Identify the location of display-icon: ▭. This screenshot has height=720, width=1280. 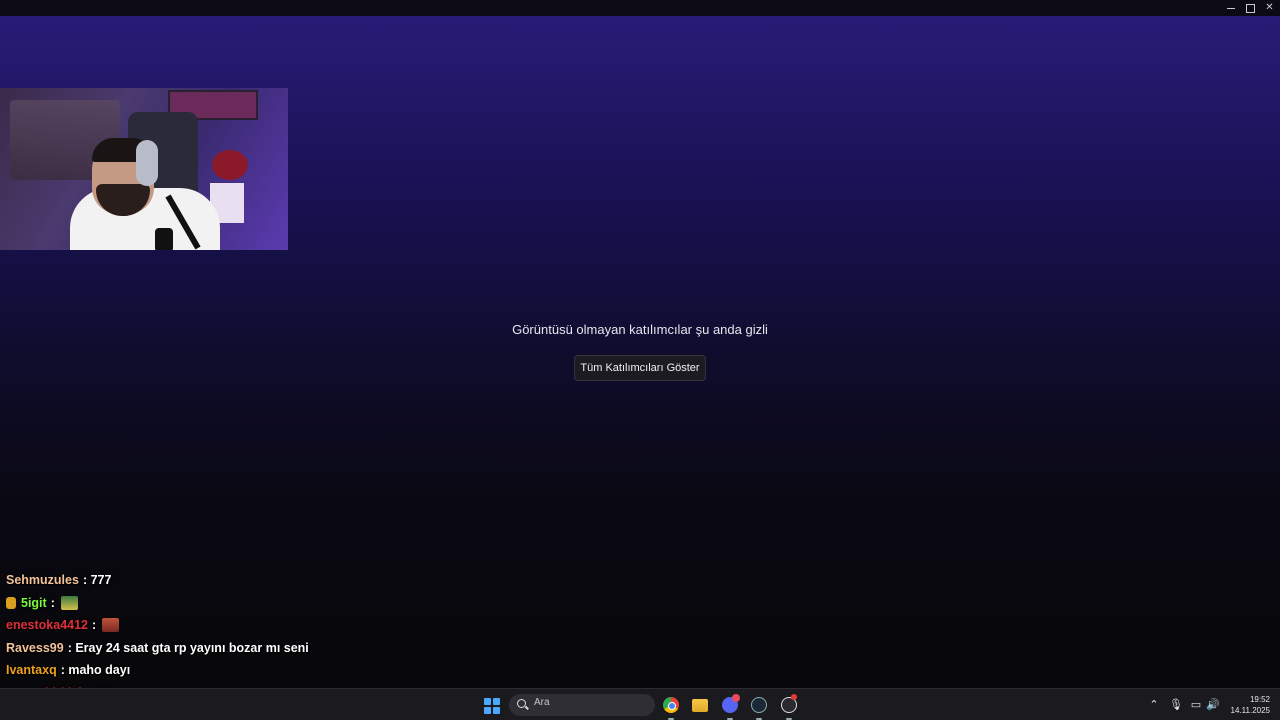
(1196, 705).